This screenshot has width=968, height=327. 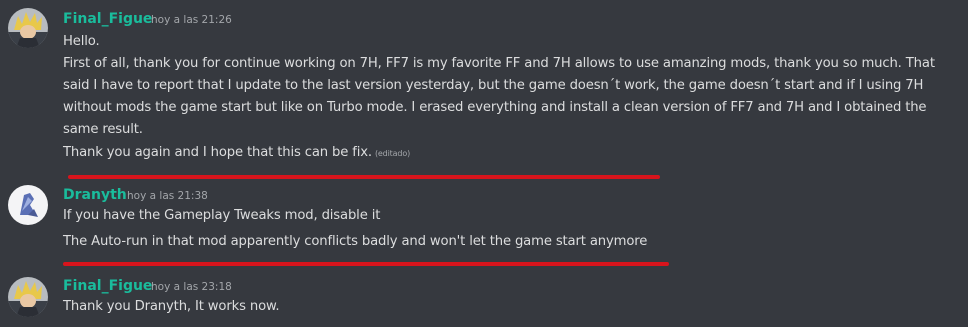 What do you see at coordinates (191, 20) in the screenshot?
I see `timestamp: hoy a las 21:26` at bounding box center [191, 20].